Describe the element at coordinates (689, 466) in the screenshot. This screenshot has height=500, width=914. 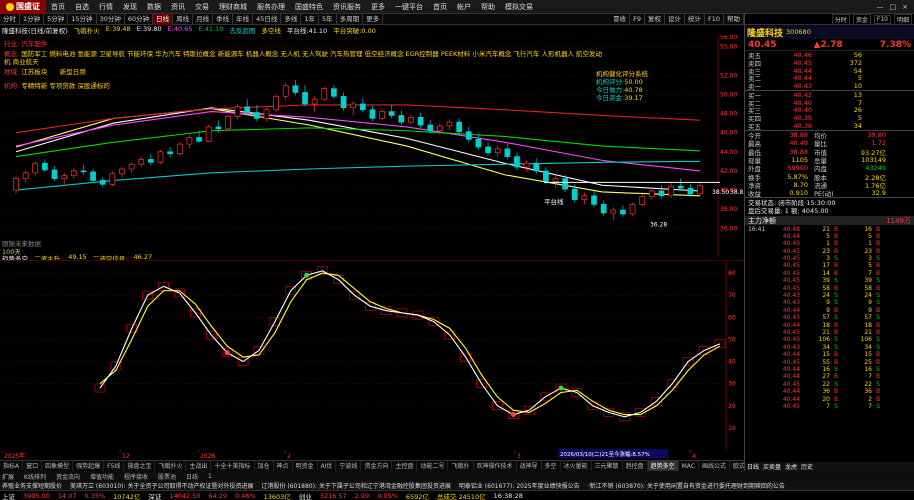
I see `indicator-tab: MAC` at that location.